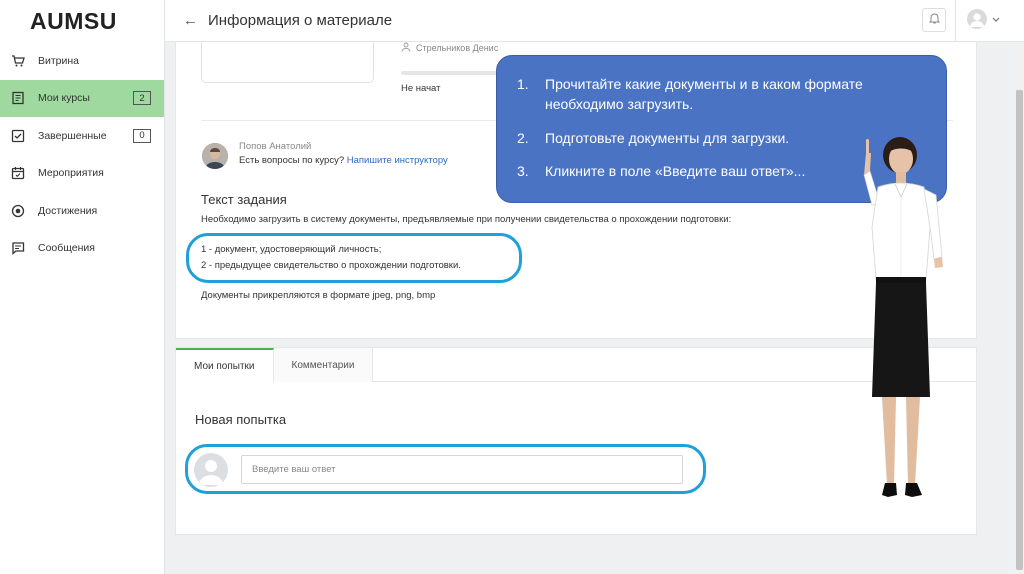  Describe the element at coordinates (457, 48) in the screenshot. I see `author-name: Стрельников Денис` at that location.